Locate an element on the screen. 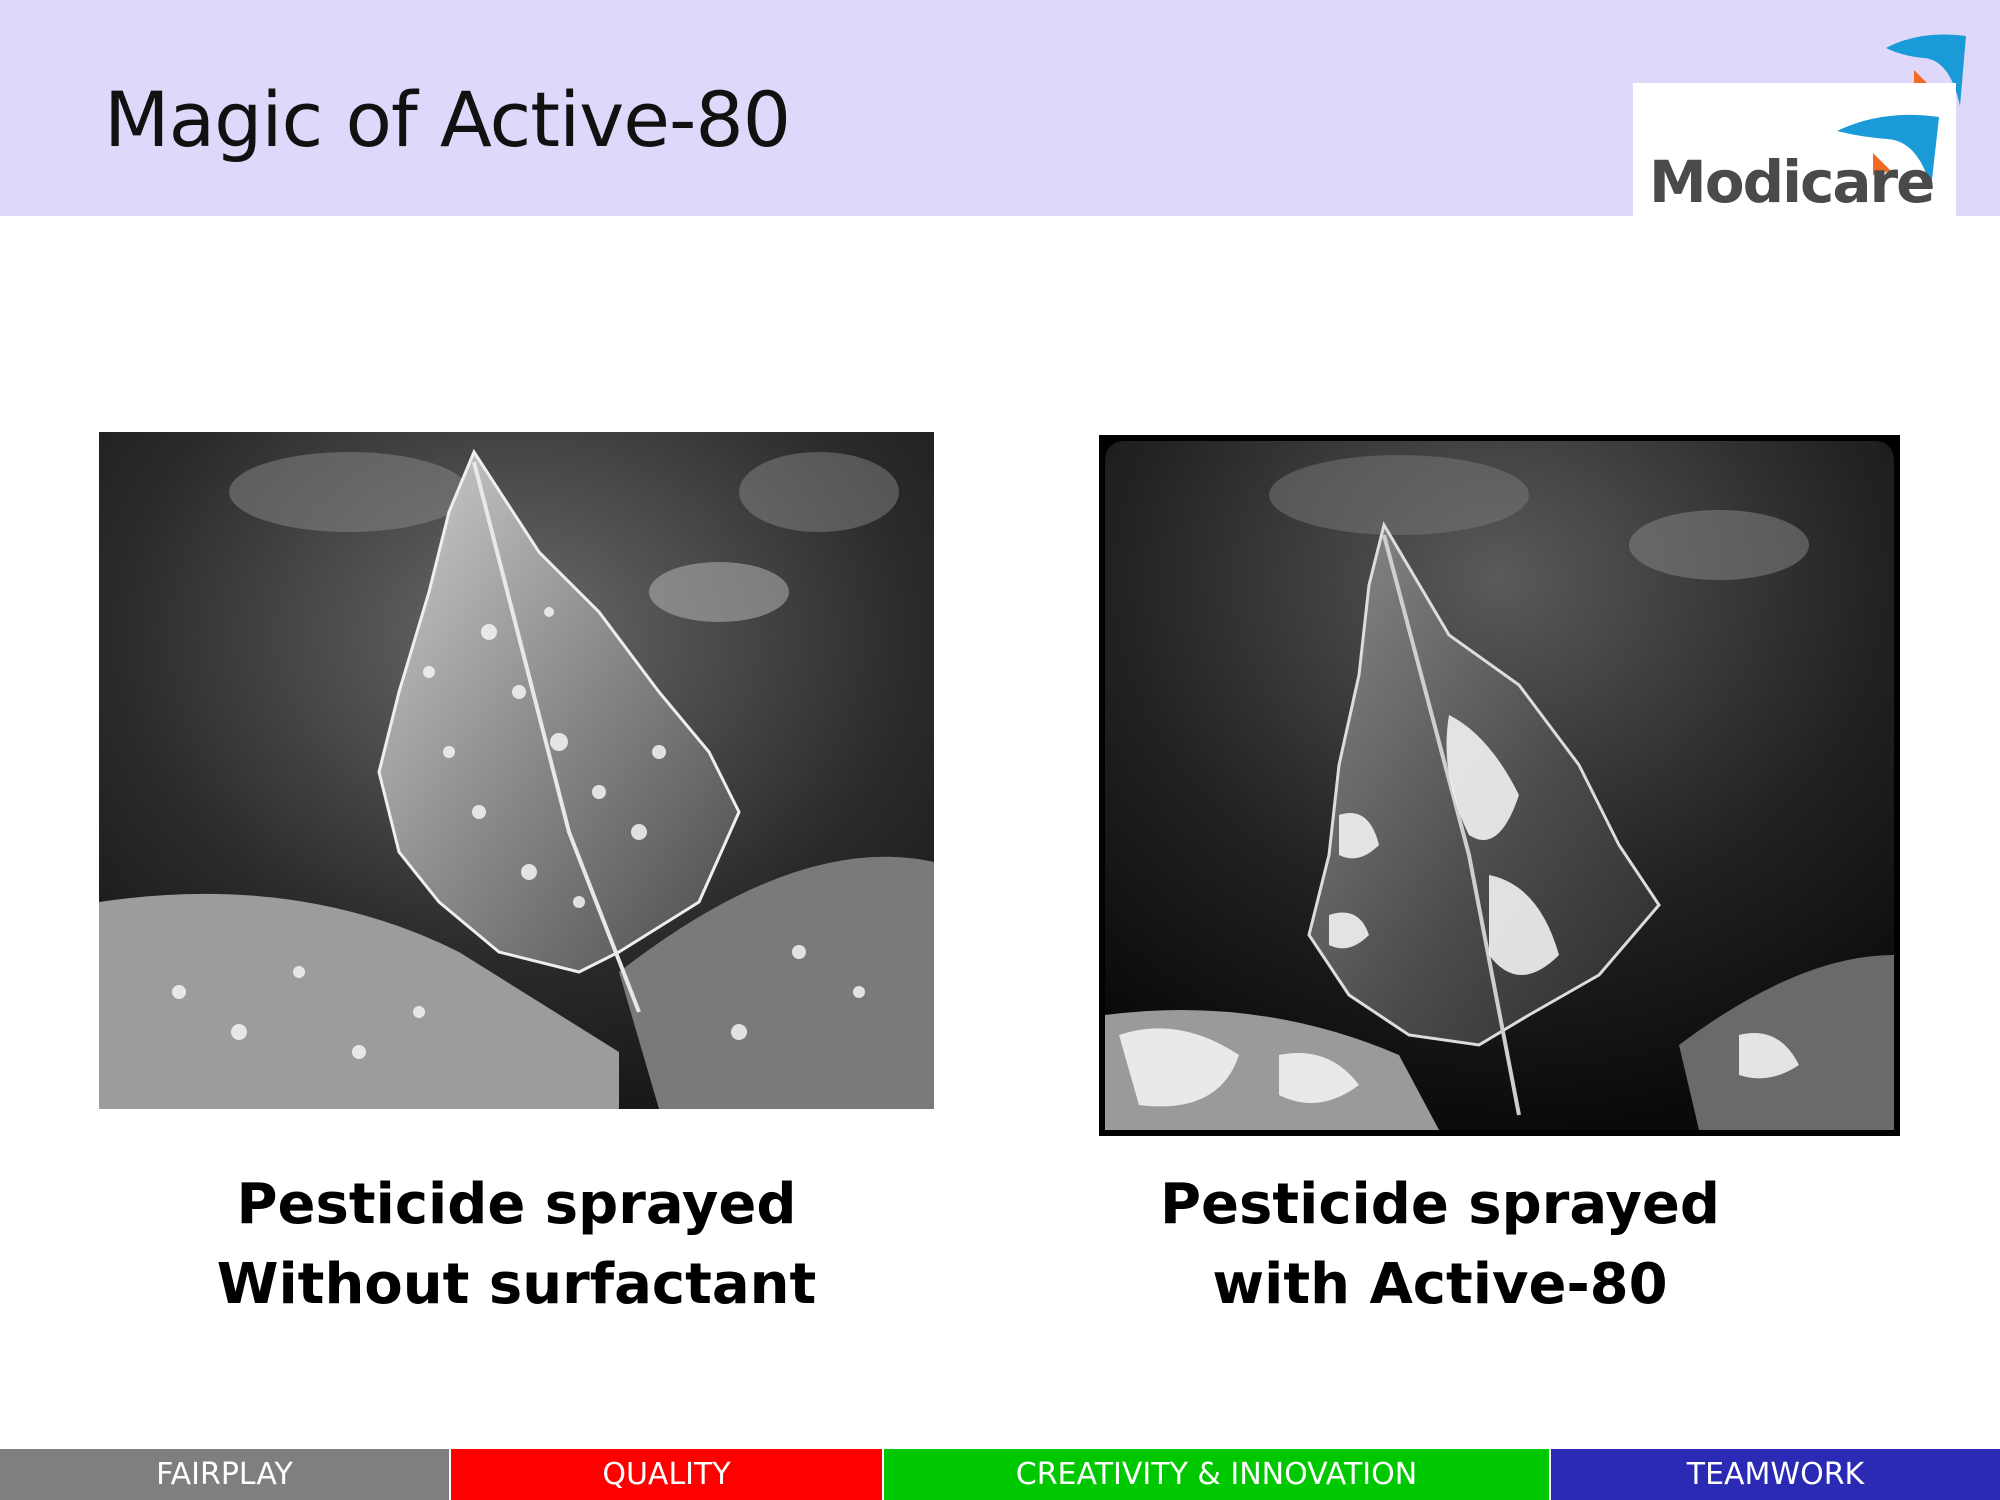  footer-fairplay: FAIRPLAY is located at coordinates (225, 1474).